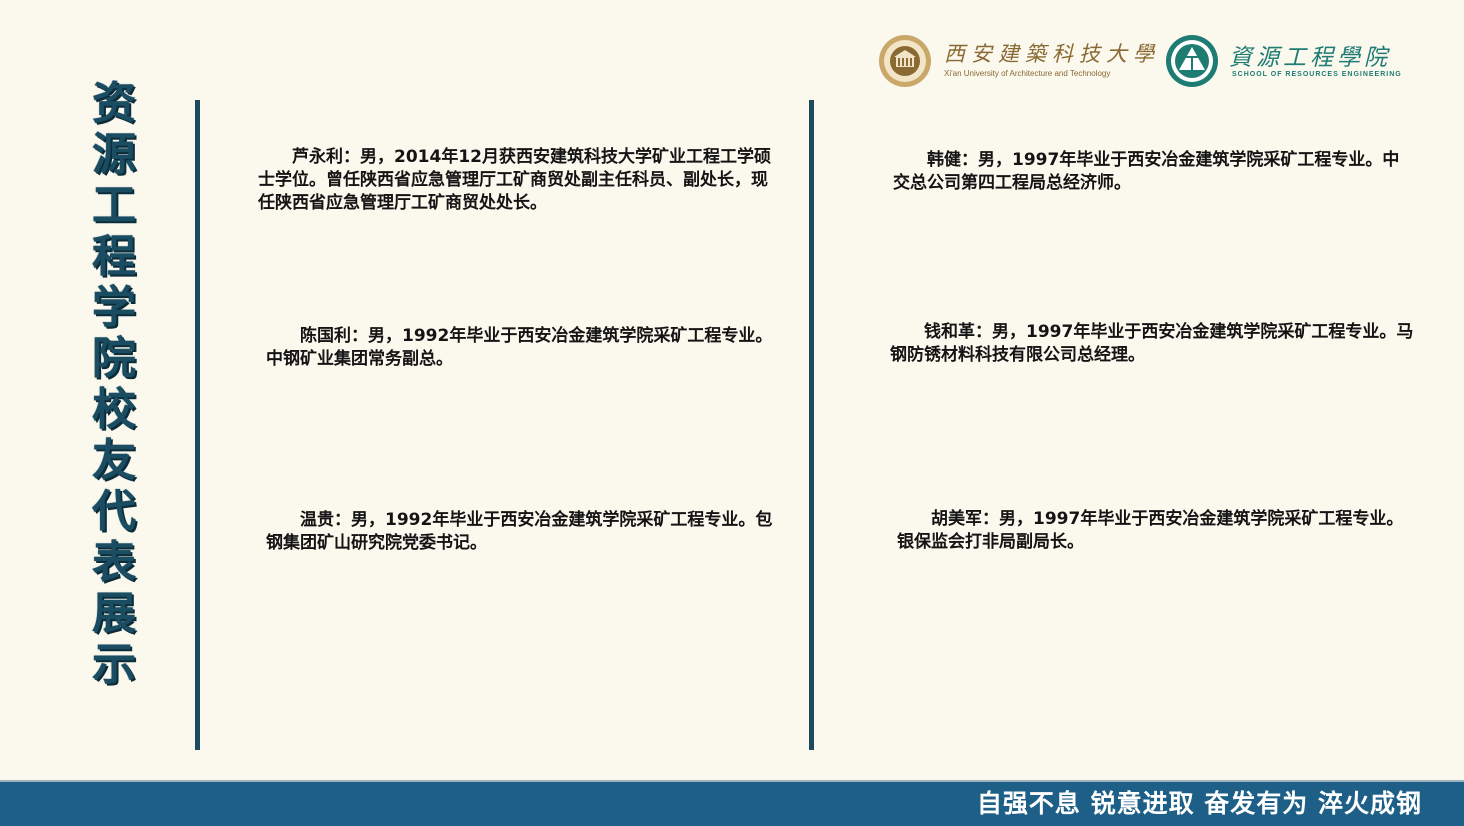  What do you see at coordinates (1310, 58) in the screenshot?
I see `school-name: 資源工程學院` at bounding box center [1310, 58].